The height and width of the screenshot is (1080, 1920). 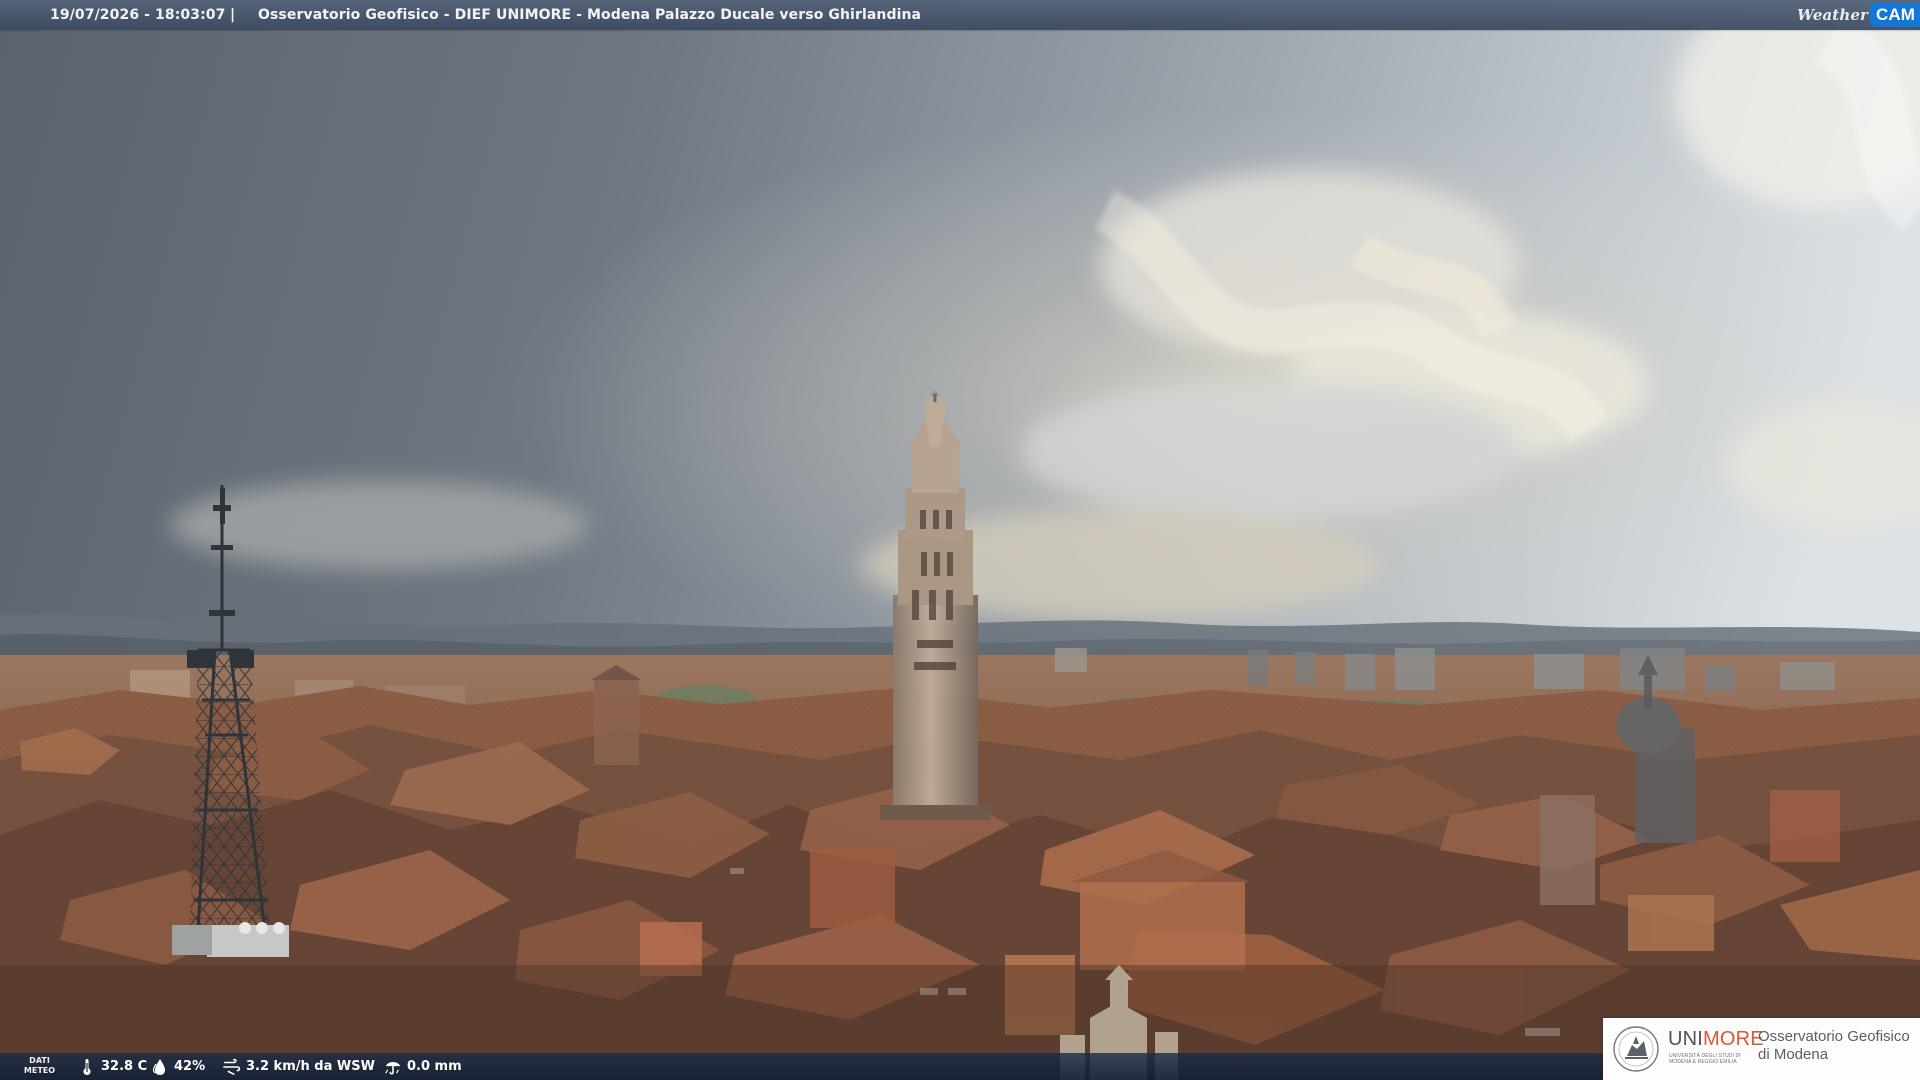 What do you see at coordinates (1838, 1046) in the screenshot?
I see `observatory-name: Osservatorio Geofisico di Modena` at bounding box center [1838, 1046].